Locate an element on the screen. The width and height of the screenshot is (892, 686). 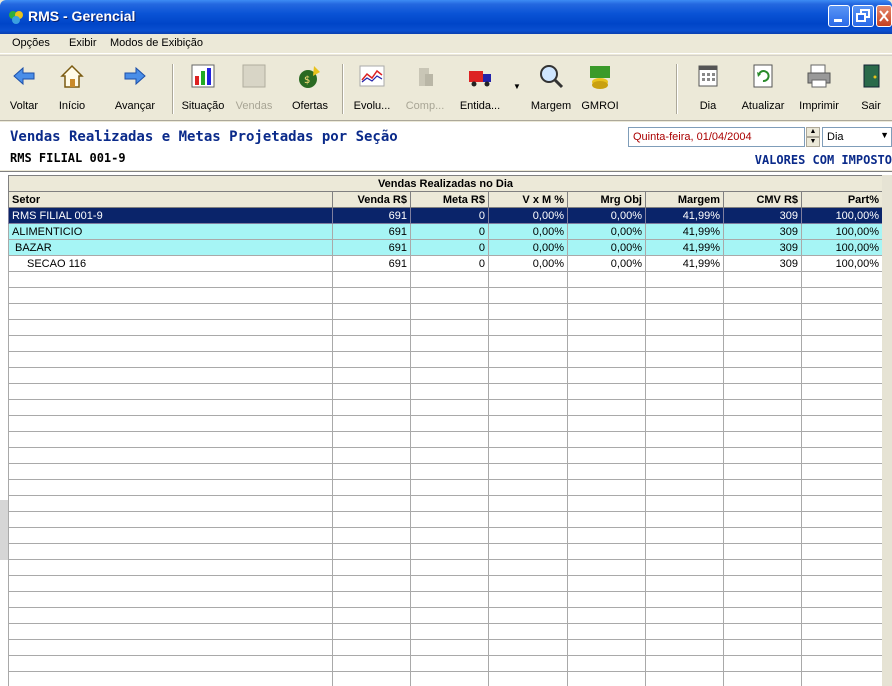
col-header-vxm: V x M % is located at coordinates (528, 199).